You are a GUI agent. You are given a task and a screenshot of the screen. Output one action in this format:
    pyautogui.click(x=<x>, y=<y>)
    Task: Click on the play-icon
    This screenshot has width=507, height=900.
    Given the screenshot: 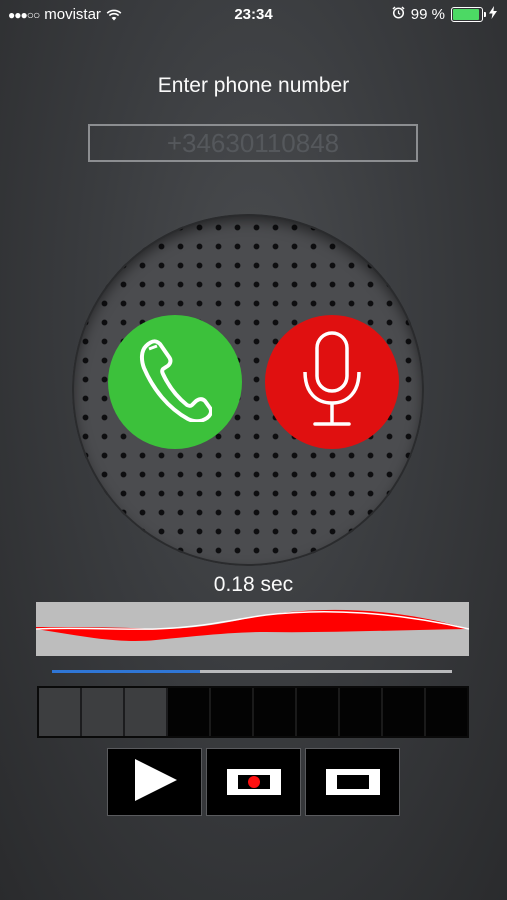 What is the action you would take?
    pyautogui.click(x=155, y=782)
    